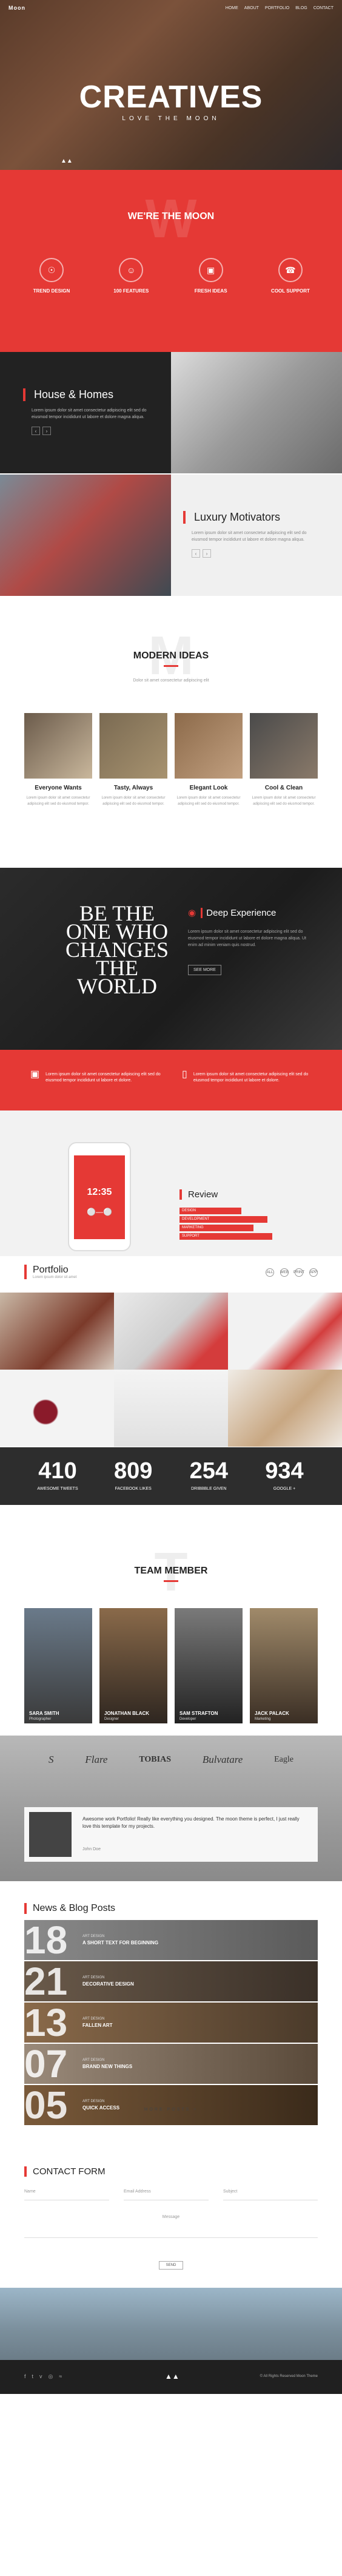 The image size is (342, 2576). Describe the element at coordinates (298, 1272) in the screenshot. I see `filter-print: PRINT` at that location.